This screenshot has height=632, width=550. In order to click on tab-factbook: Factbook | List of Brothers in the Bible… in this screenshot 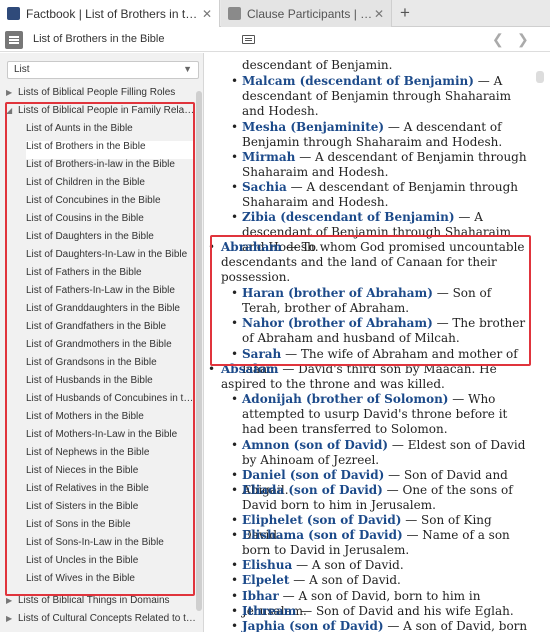, I will do `click(110, 13)`.